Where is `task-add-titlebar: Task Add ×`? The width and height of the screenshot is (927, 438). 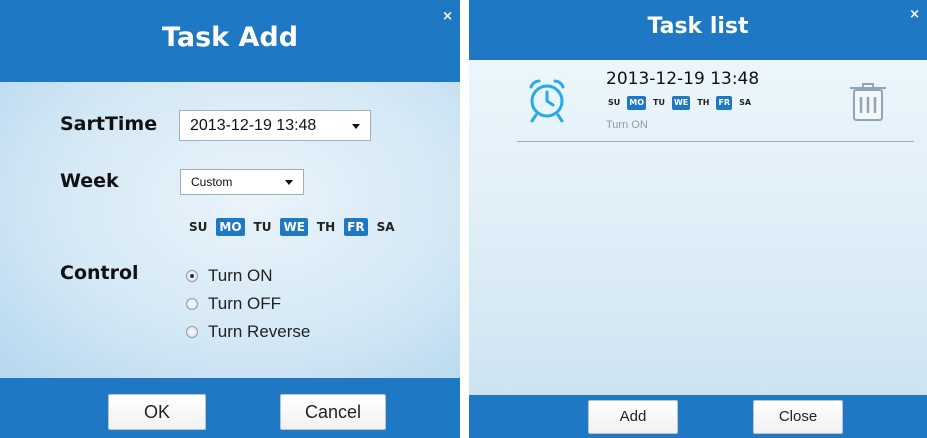
task-add-titlebar: Task Add × is located at coordinates (230, 41).